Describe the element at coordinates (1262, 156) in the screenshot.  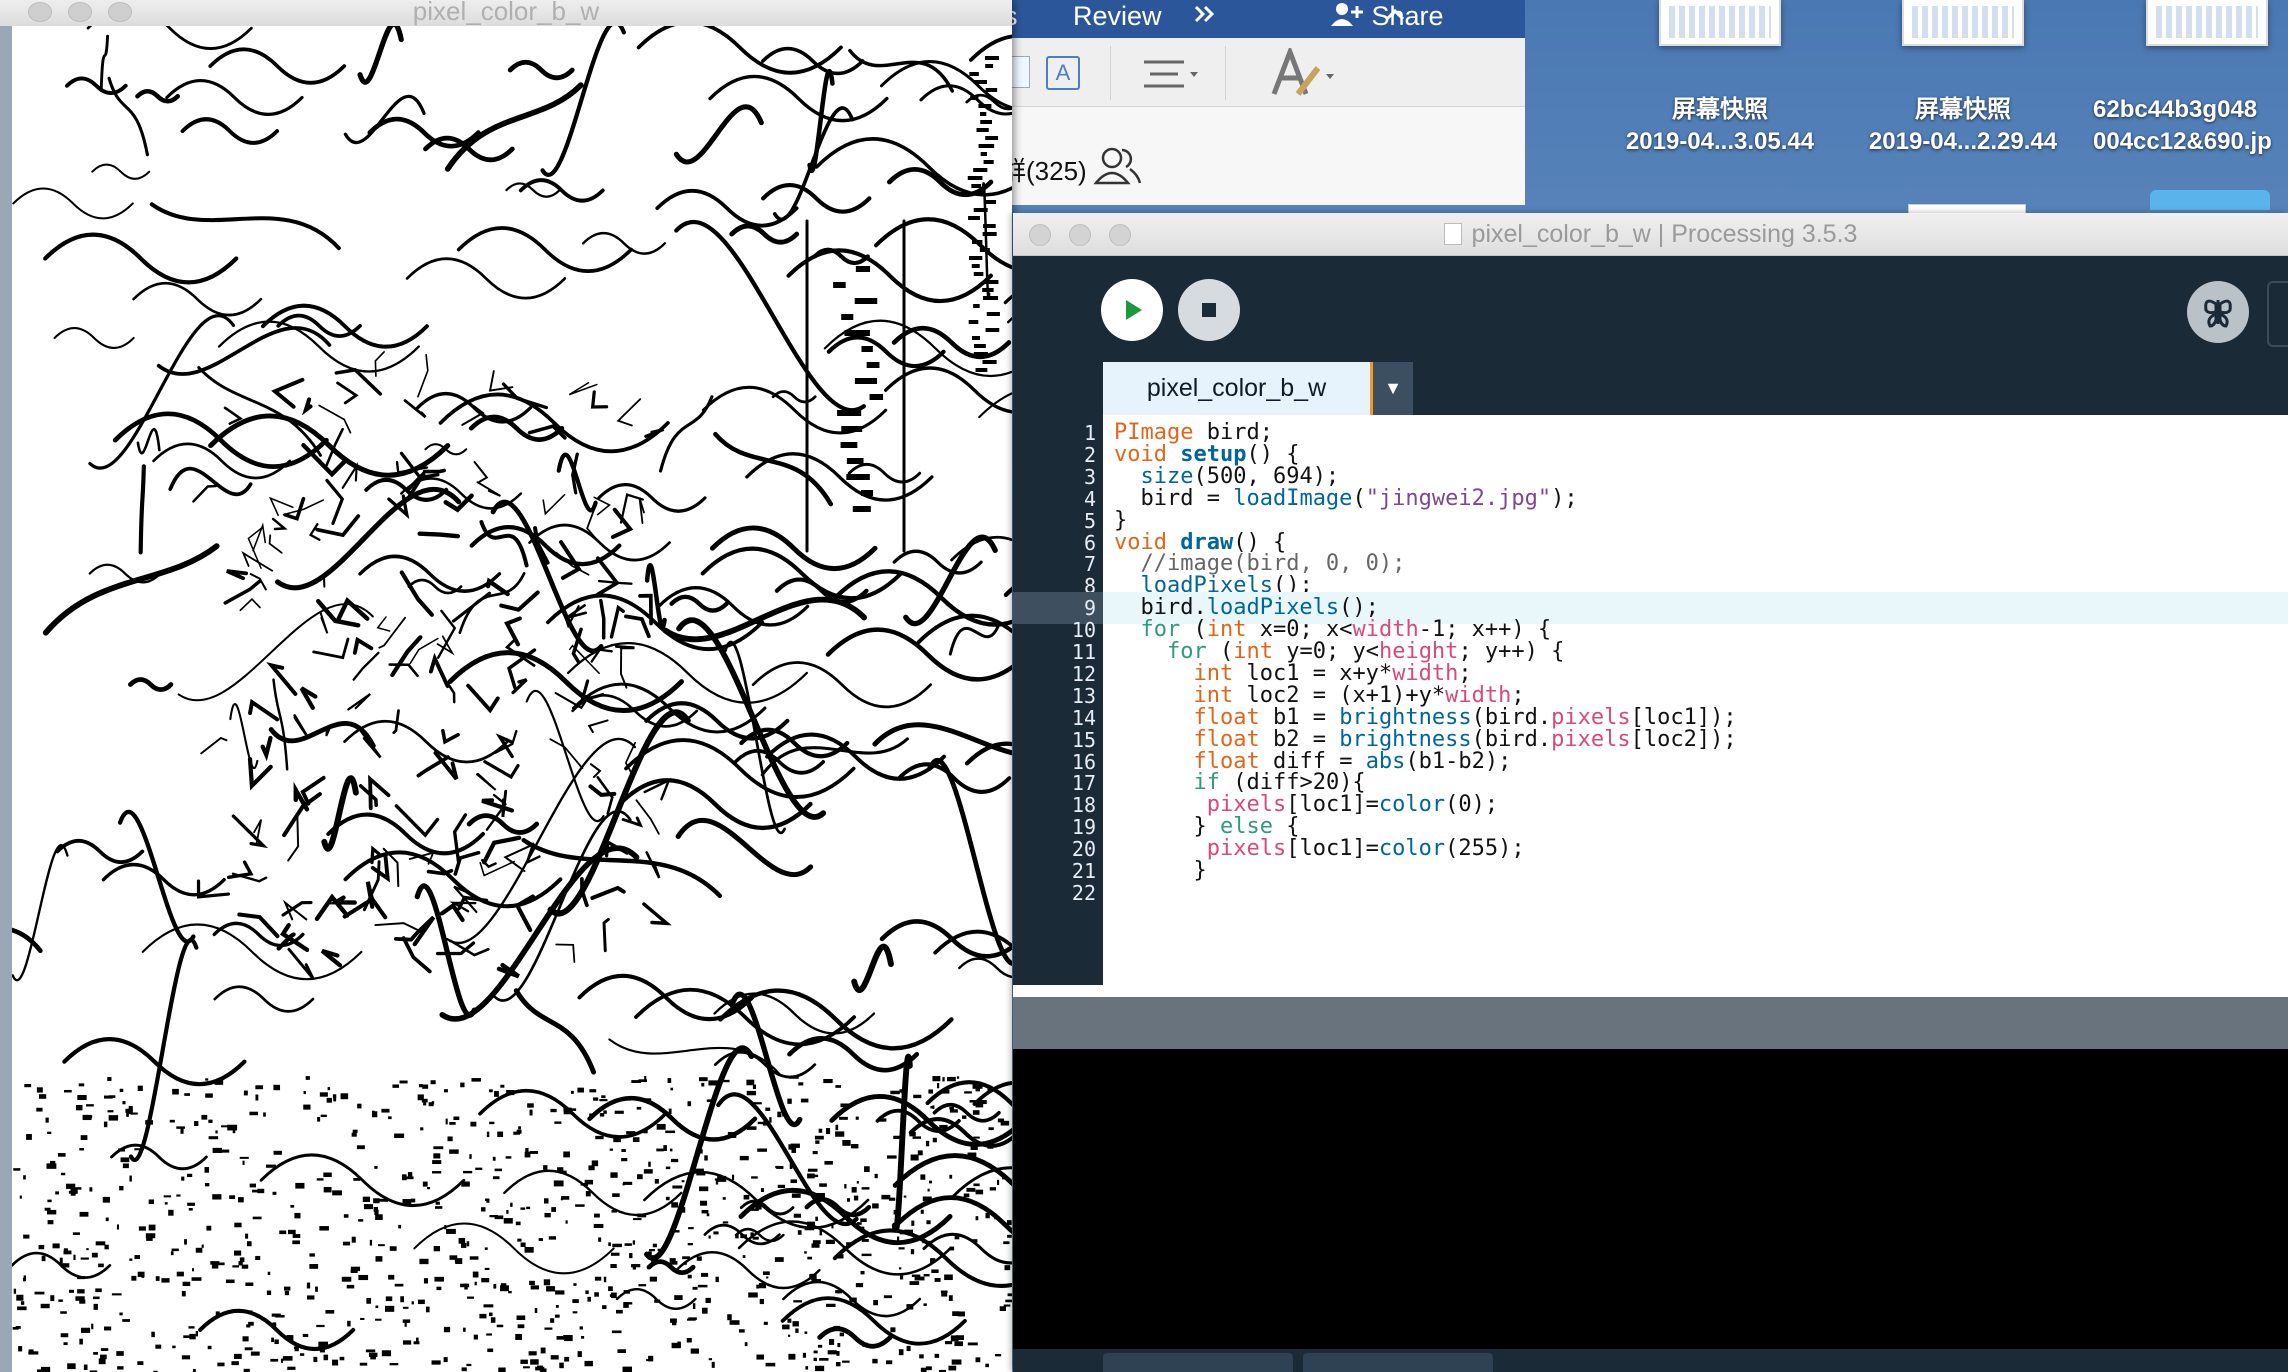
I see `chat-header: 群(325)` at that location.